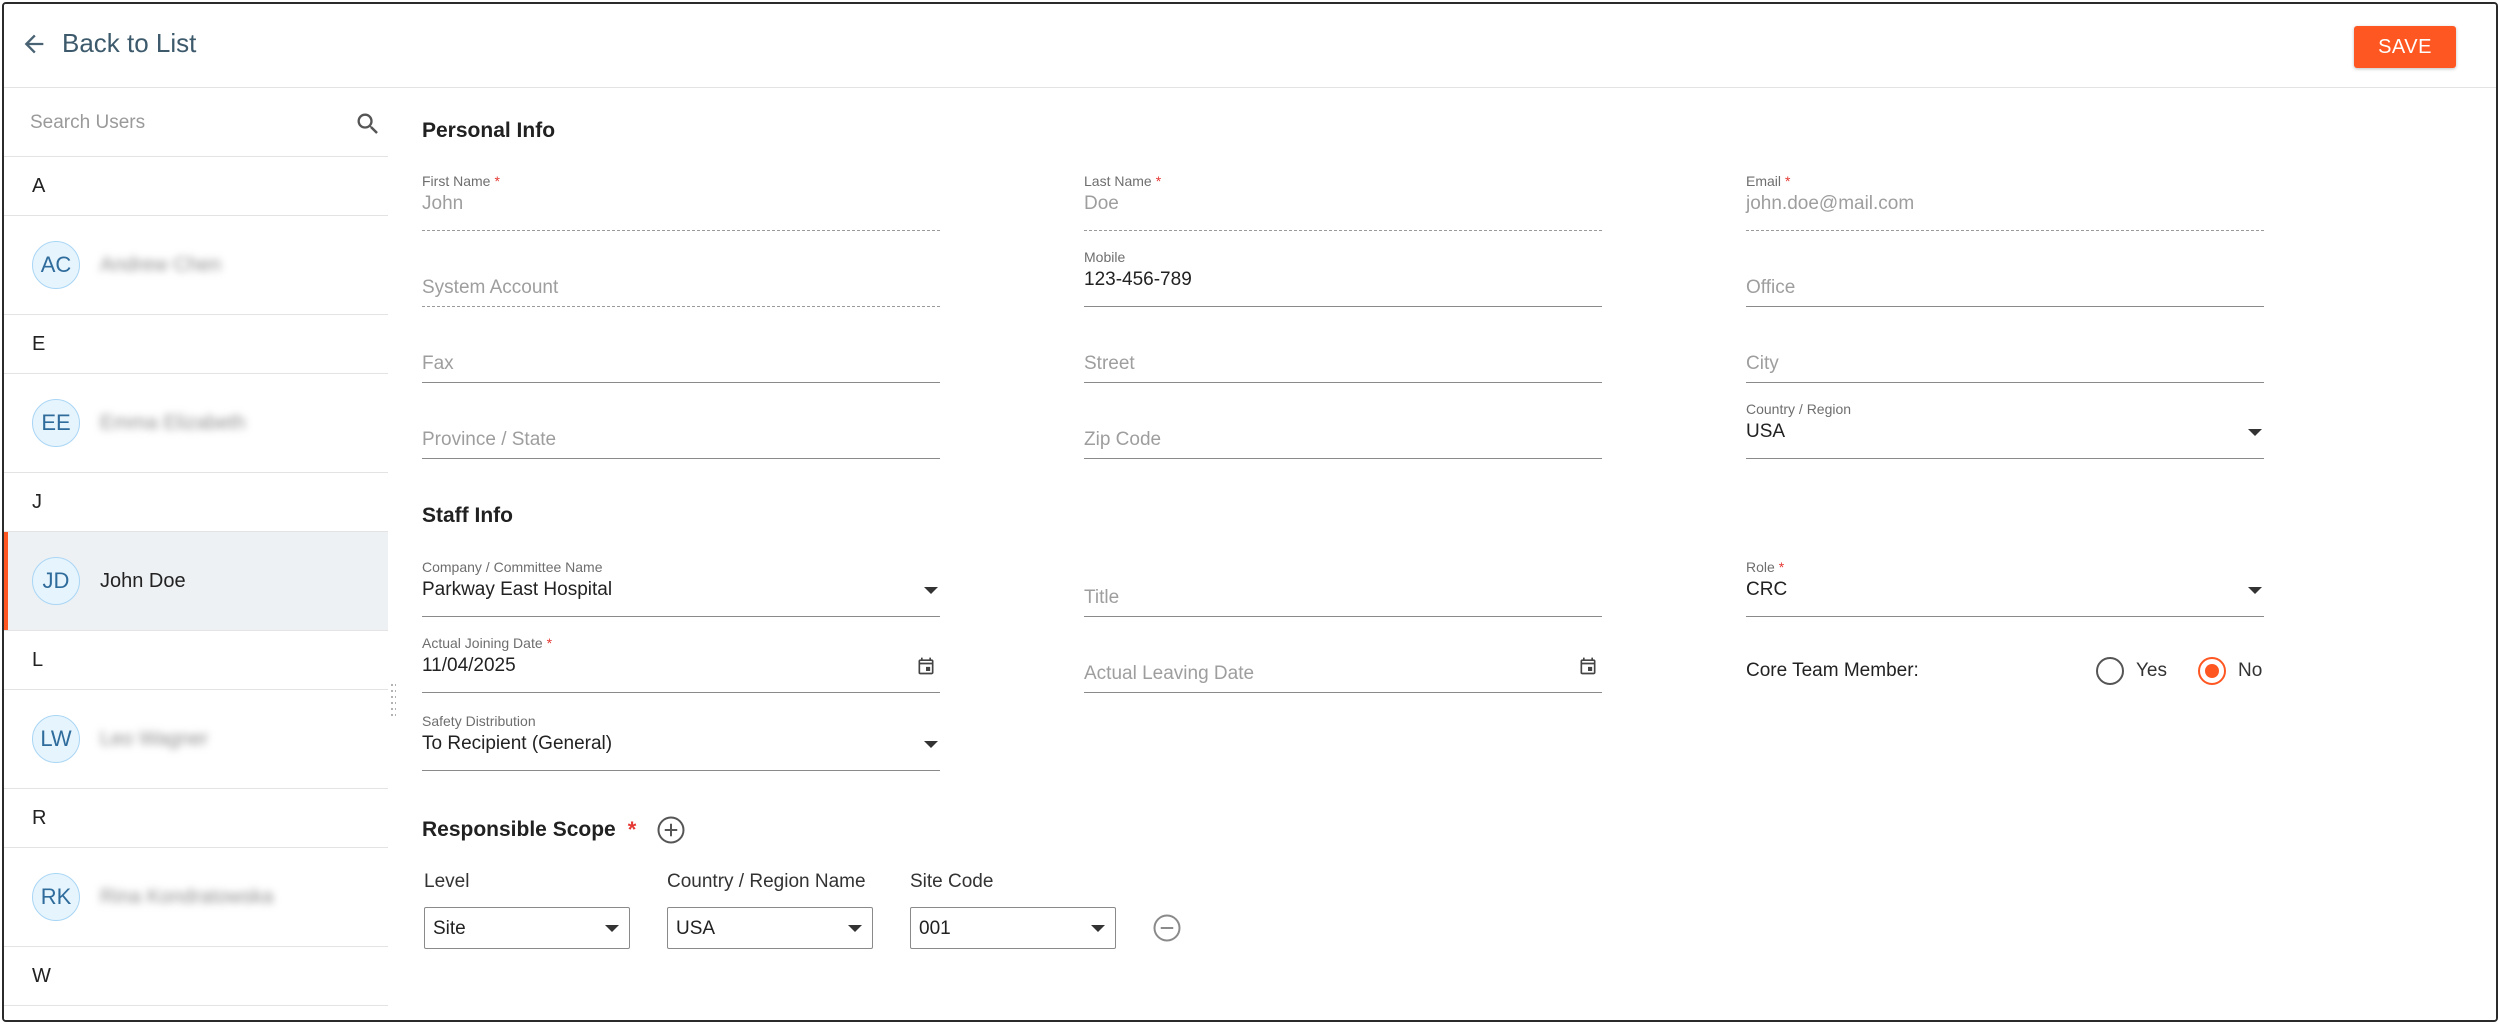 The width and height of the screenshot is (2500, 1026). Describe the element at coordinates (1762, 363) in the screenshot. I see `city-placeholder: City` at that location.